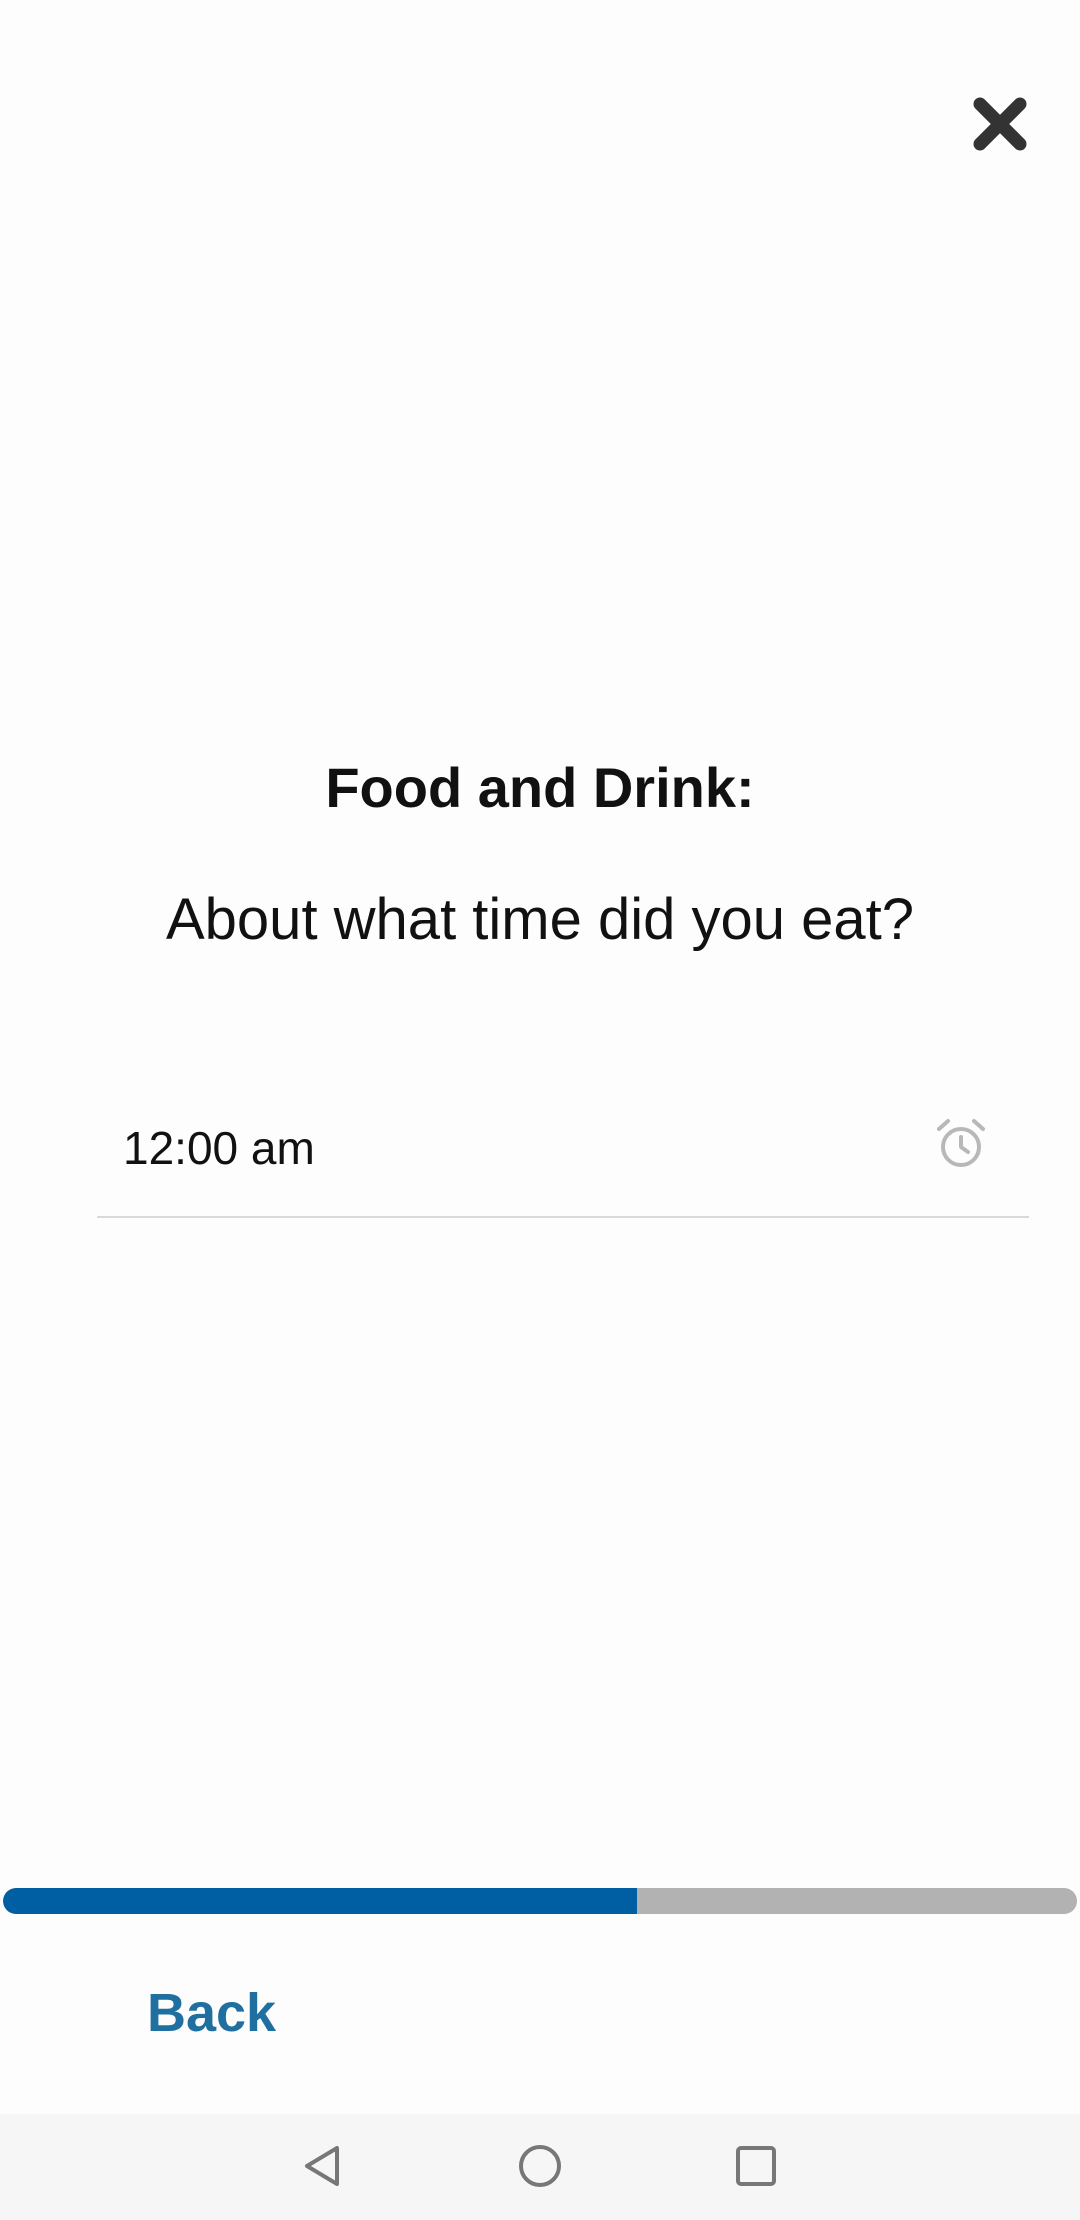  I want to click on nav-back-button, so click(323, 2166).